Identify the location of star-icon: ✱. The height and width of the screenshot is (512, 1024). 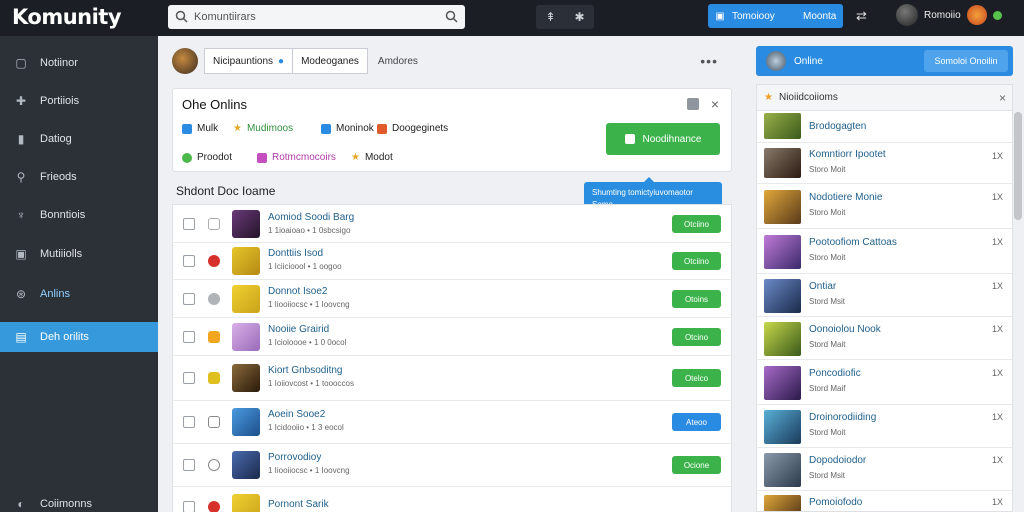
(579, 17).